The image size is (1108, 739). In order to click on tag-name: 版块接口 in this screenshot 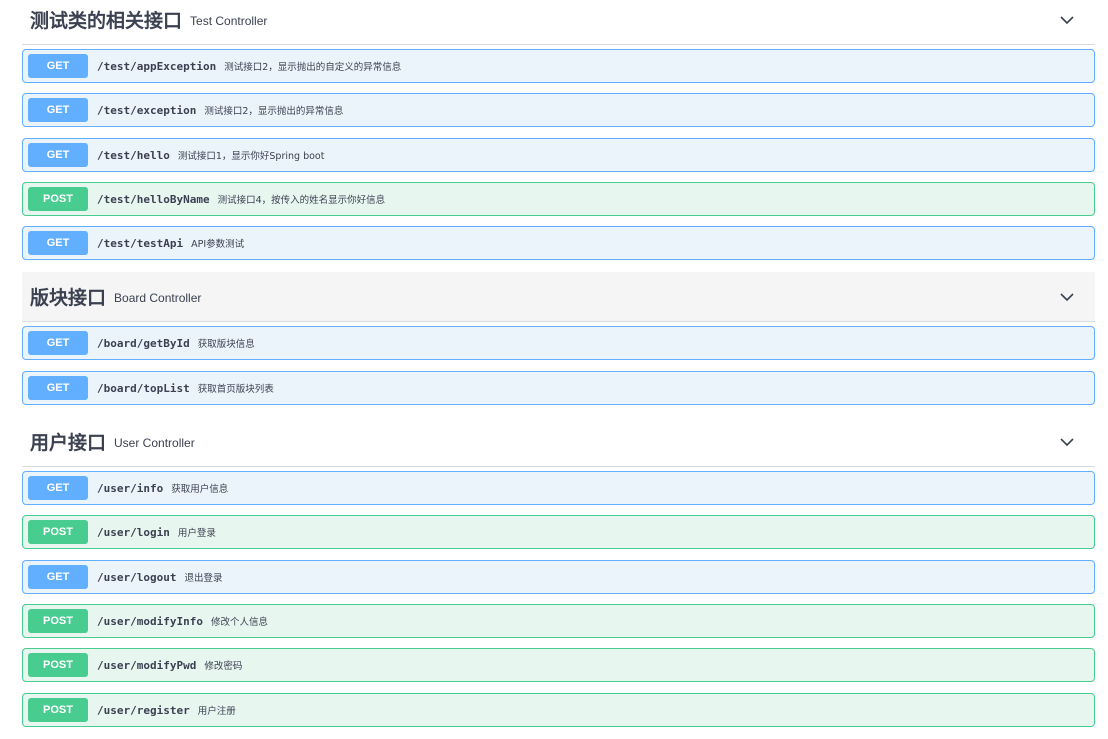, I will do `click(68, 298)`.